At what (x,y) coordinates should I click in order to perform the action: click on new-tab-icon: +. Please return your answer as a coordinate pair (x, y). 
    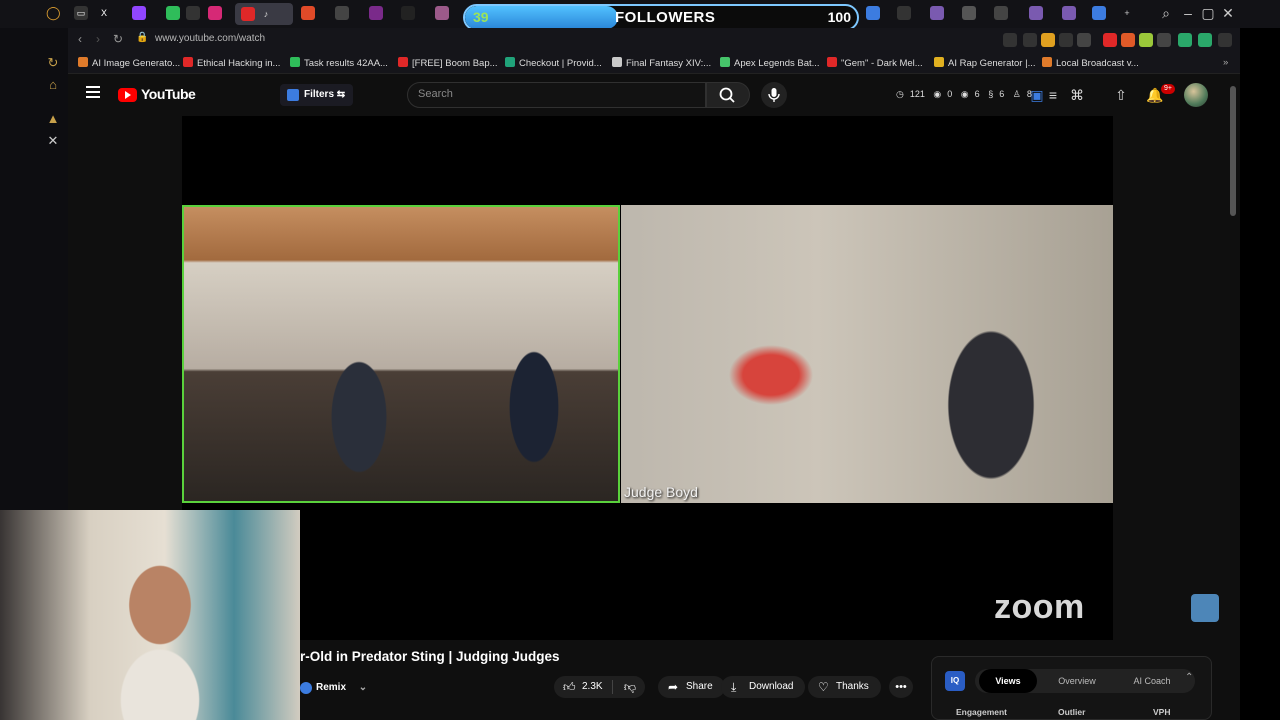
    Looking at the image, I should click on (1127, 13).